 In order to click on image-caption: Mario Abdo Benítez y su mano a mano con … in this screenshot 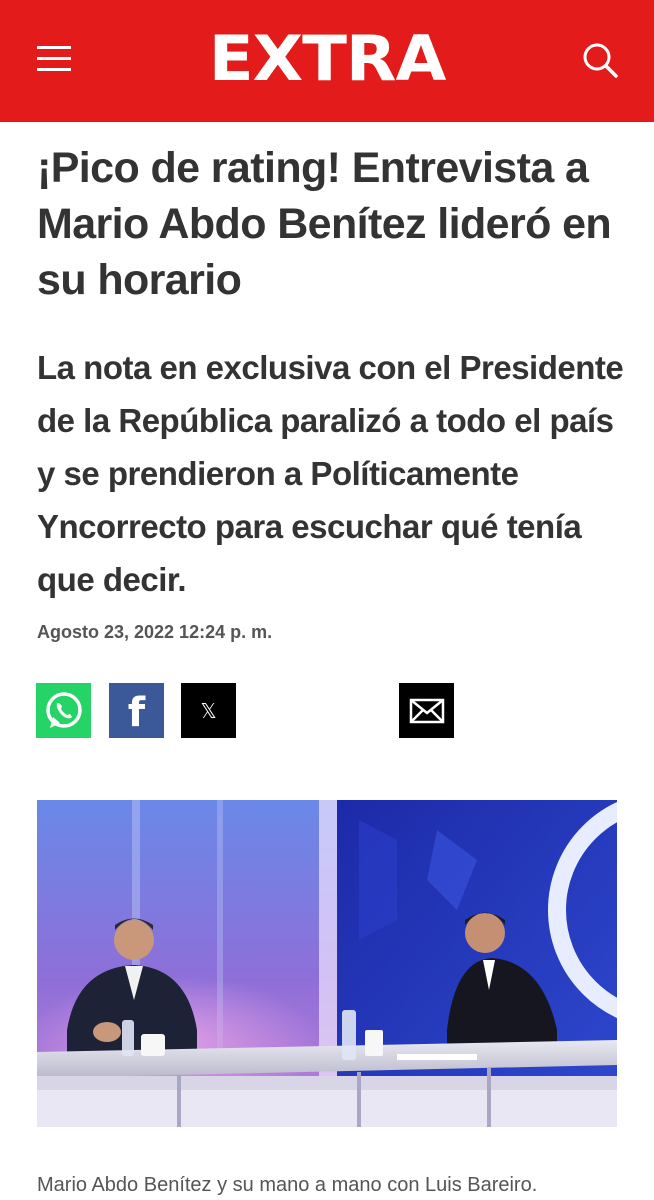, I will do `click(287, 1185)`.